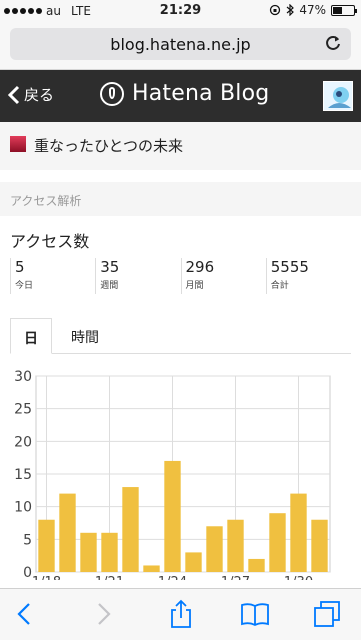 Image resolution: width=361 pixels, height=640 pixels. Describe the element at coordinates (52, 276) in the screenshot. I see `stat-today: 5 今日` at that location.